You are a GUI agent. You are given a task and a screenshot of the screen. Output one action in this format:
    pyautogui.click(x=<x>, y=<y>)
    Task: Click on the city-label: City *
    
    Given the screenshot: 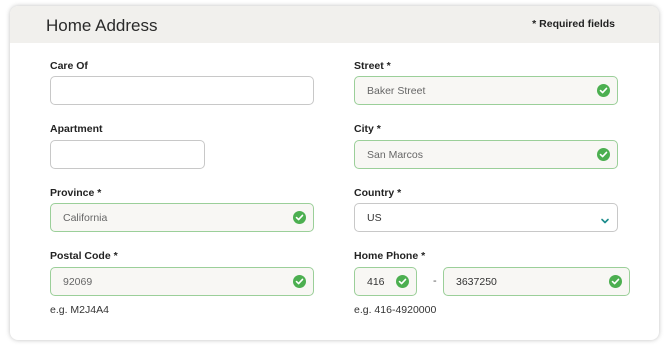 What is the action you would take?
    pyautogui.click(x=367, y=129)
    